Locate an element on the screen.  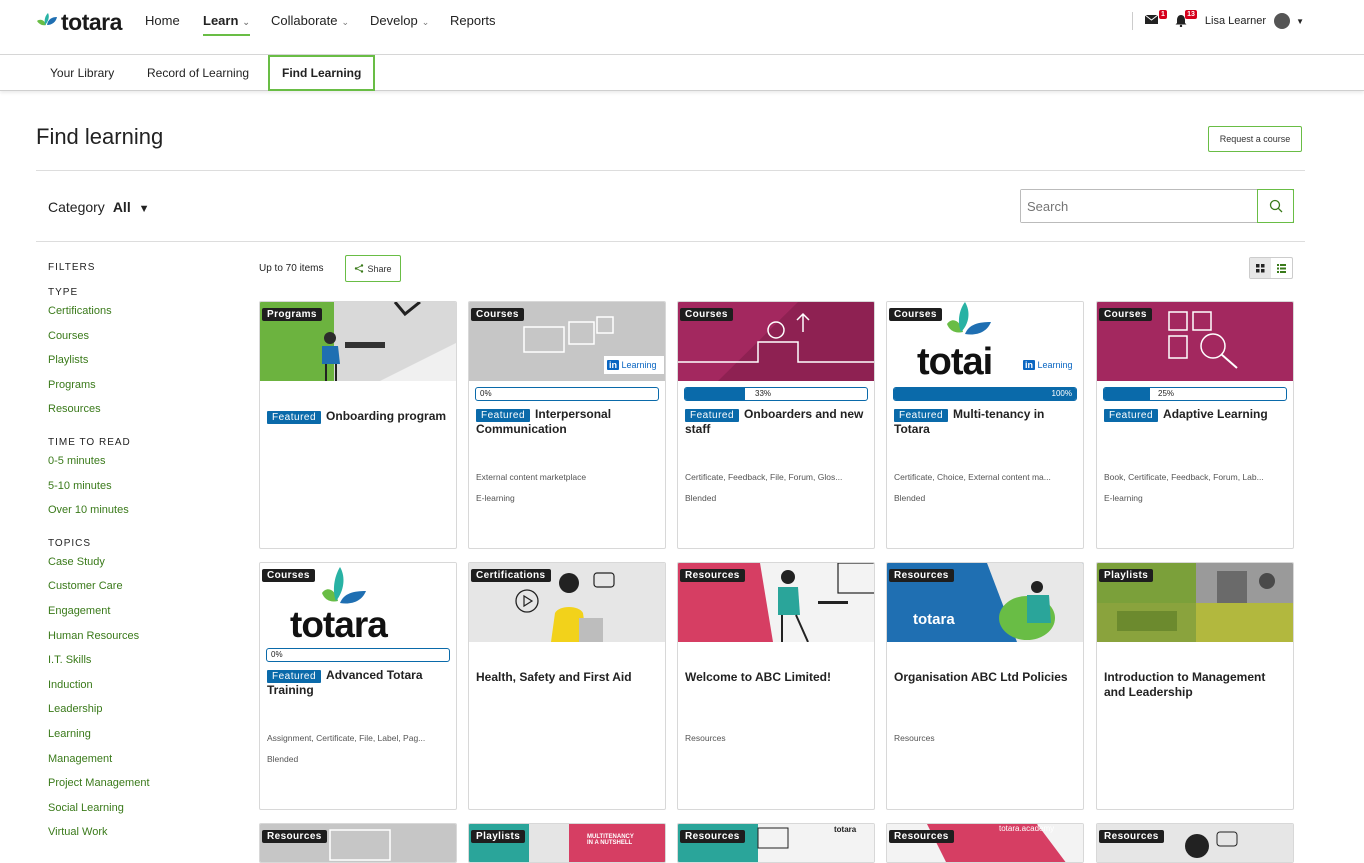
thumbnail-caption: MULTITENANCY IN A NUTSHELL is located at coordinates (610, 840).